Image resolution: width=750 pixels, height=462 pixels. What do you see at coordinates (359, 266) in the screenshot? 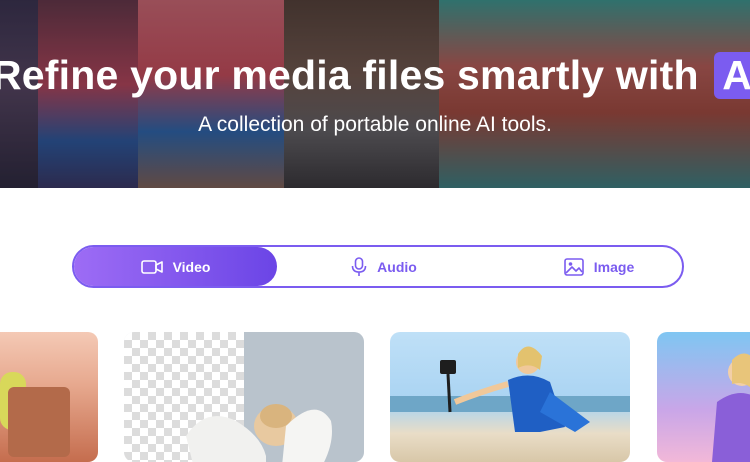
I see `microphone-icon` at bounding box center [359, 266].